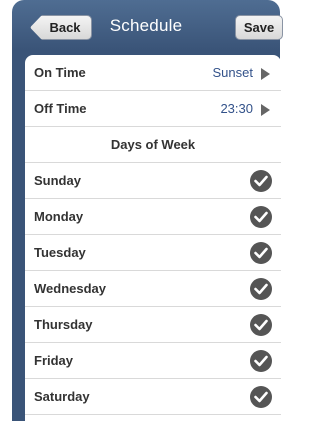 Image resolution: width=320 pixels, height=421 pixels. Describe the element at coordinates (62, 396) in the screenshot. I see `day-label: Saturday` at that location.